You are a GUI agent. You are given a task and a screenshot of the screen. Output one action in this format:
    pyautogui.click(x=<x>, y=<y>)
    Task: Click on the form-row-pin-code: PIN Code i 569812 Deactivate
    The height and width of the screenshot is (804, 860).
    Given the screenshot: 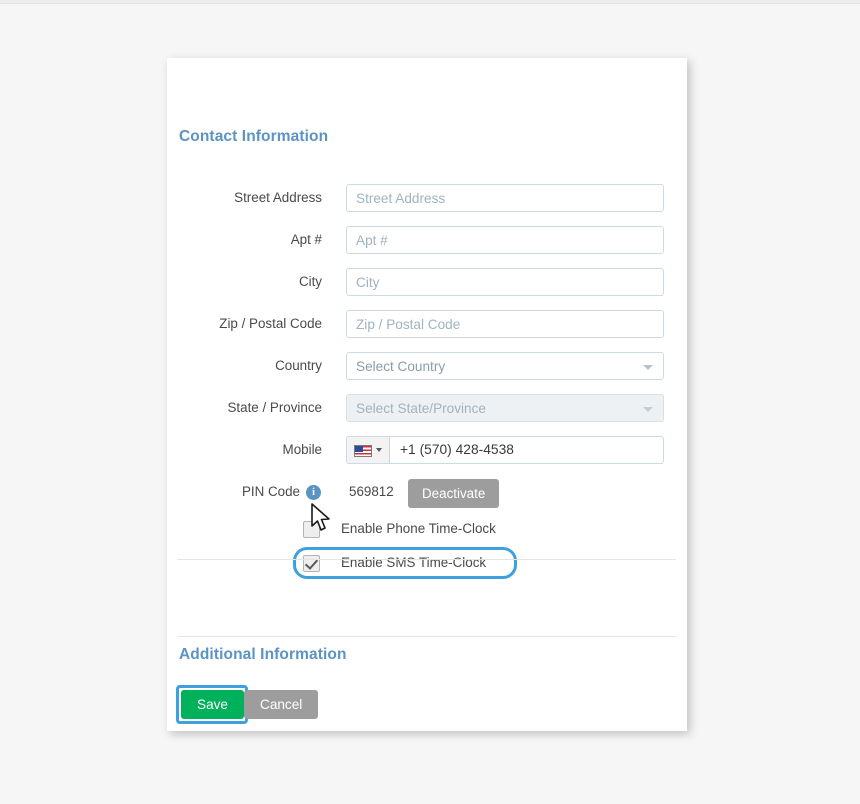 What is the action you would take?
    pyautogui.click(x=427, y=493)
    